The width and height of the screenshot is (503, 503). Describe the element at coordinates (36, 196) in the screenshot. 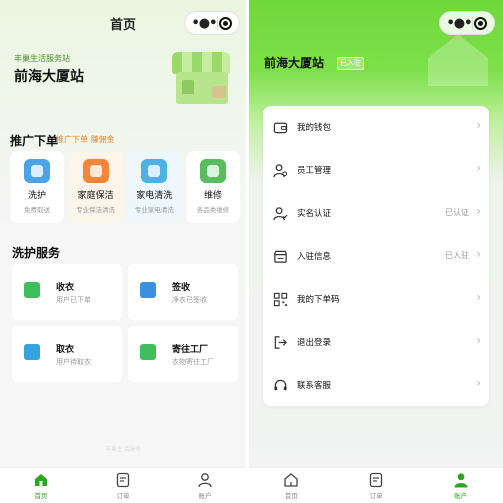

I see `promo-item-name: 洗护` at that location.